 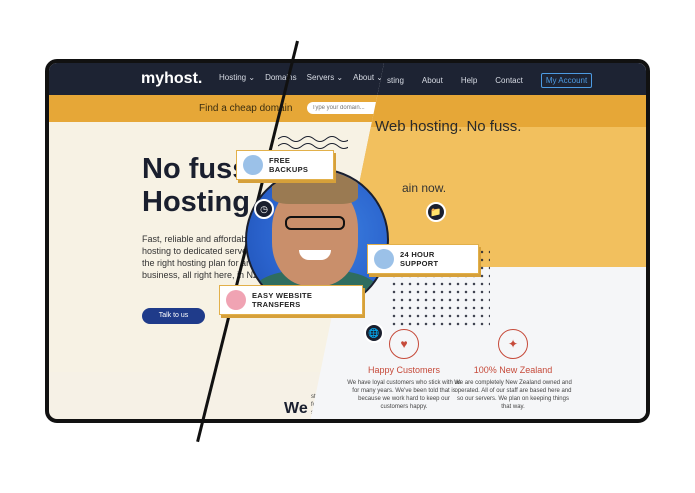 I want to click on badge-24-hour-support: 24 HOUR SUPPORT, so click(x=423, y=259).